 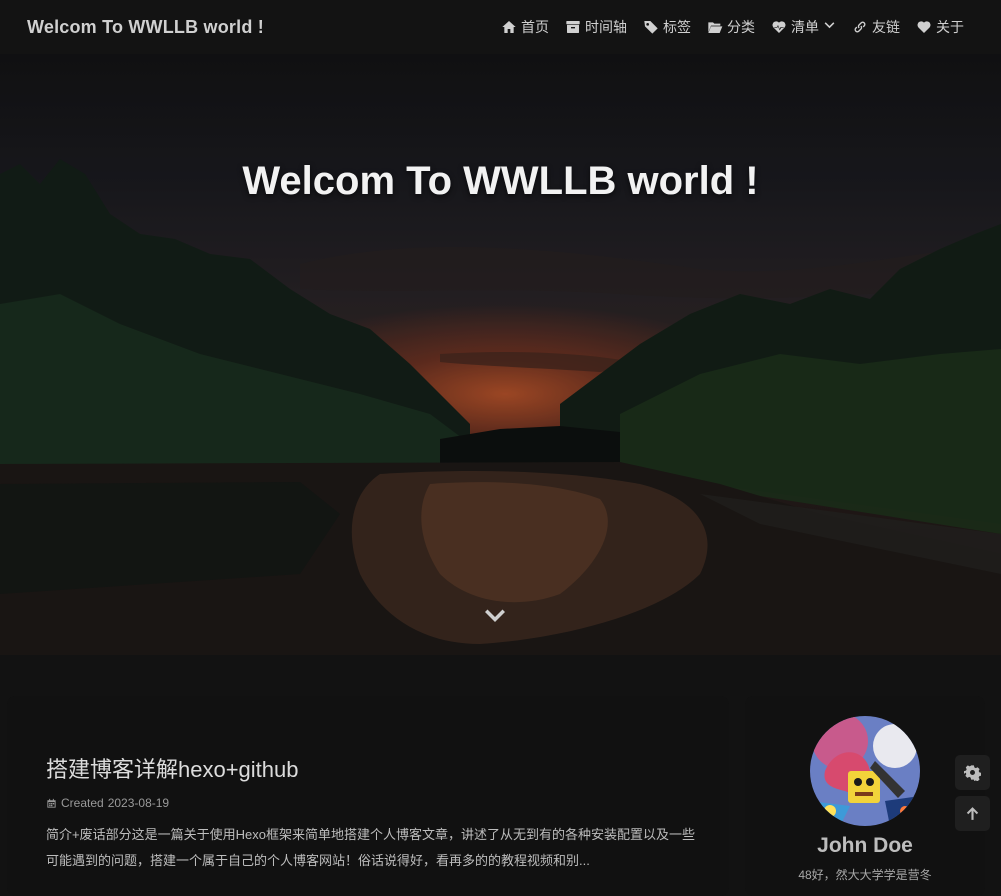 What do you see at coordinates (741, 27) in the screenshot?
I see `nav-item-label: 分类` at bounding box center [741, 27].